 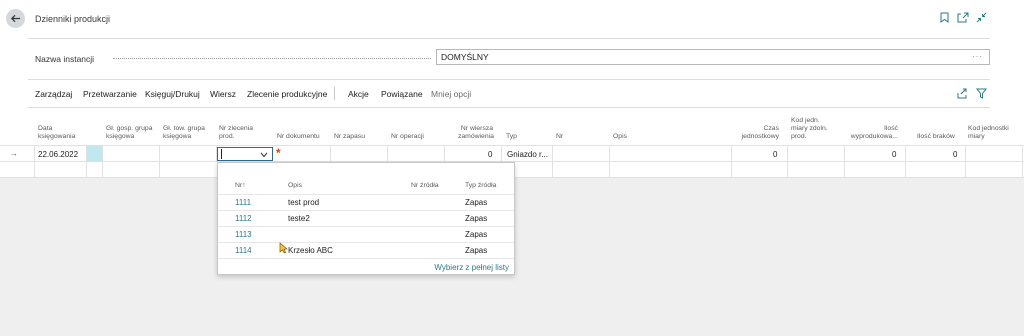 What do you see at coordinates (963, 18) in the screenshot?
I see `open-new-window-icon` at bounding box center [963, 18].